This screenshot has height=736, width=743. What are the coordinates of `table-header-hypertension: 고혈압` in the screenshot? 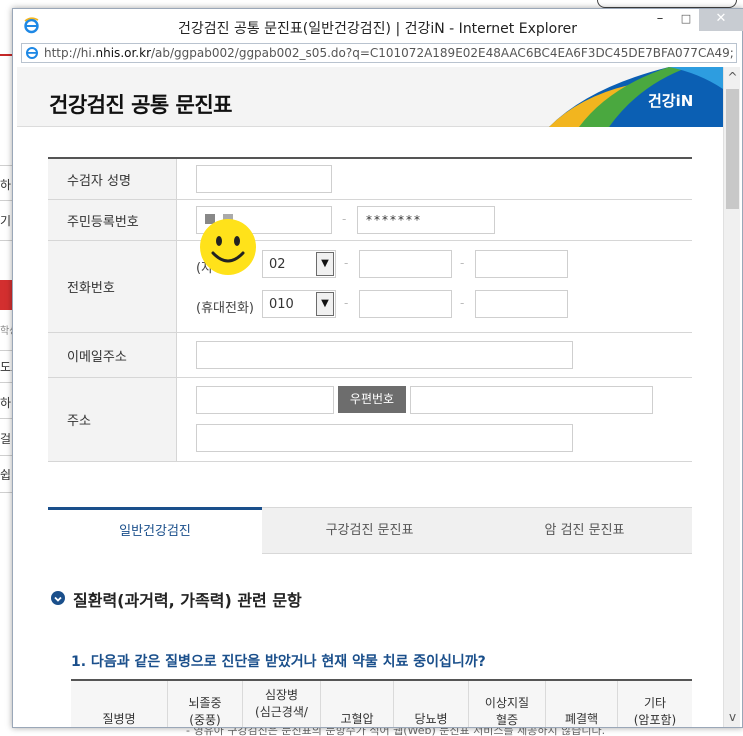 It's located at (357, 704).